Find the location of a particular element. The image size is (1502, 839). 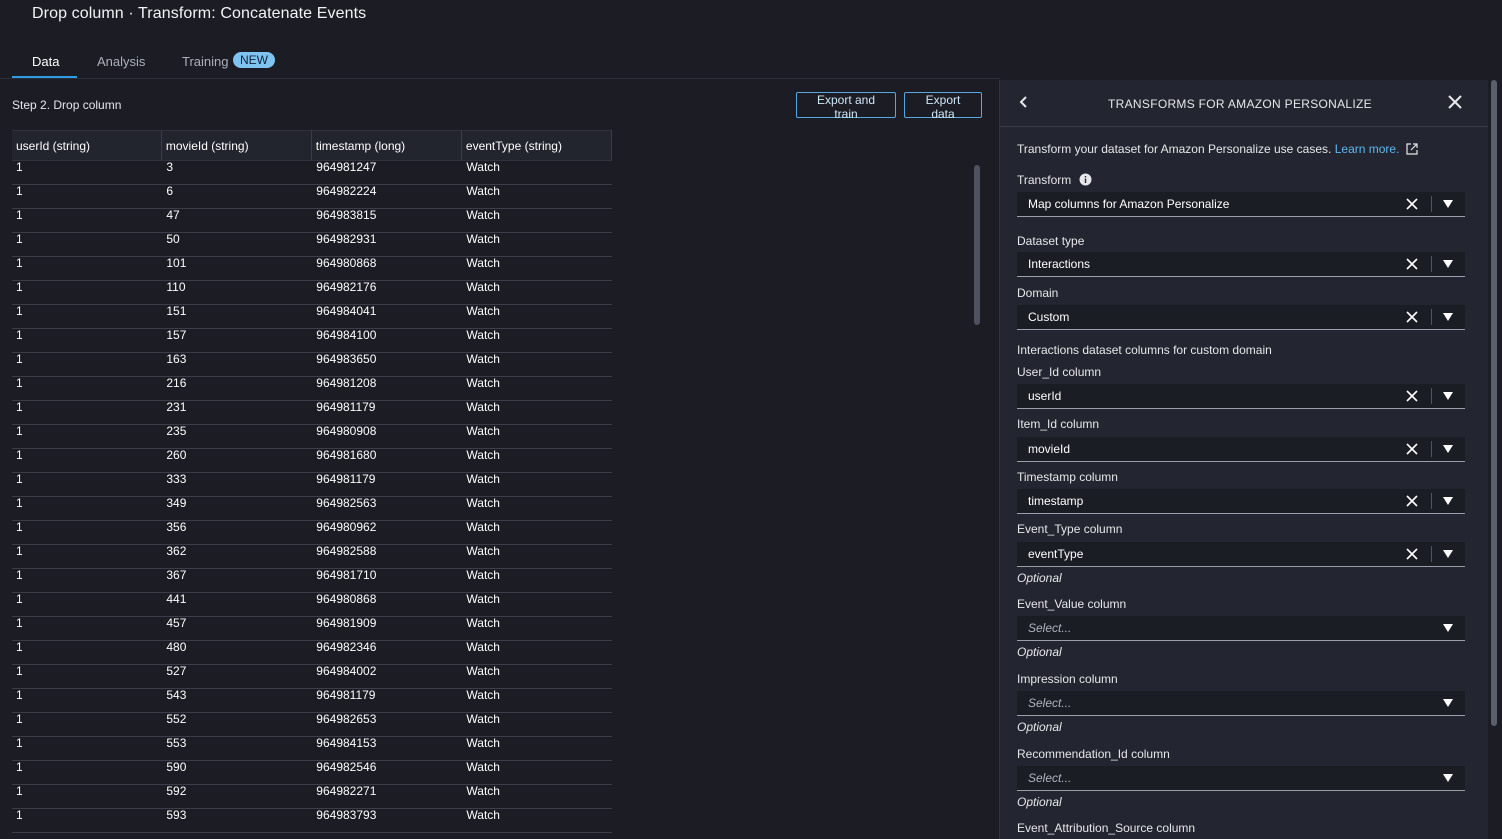

table-row: 1 157 964984100 Watch is located at coordinates (312, 340).